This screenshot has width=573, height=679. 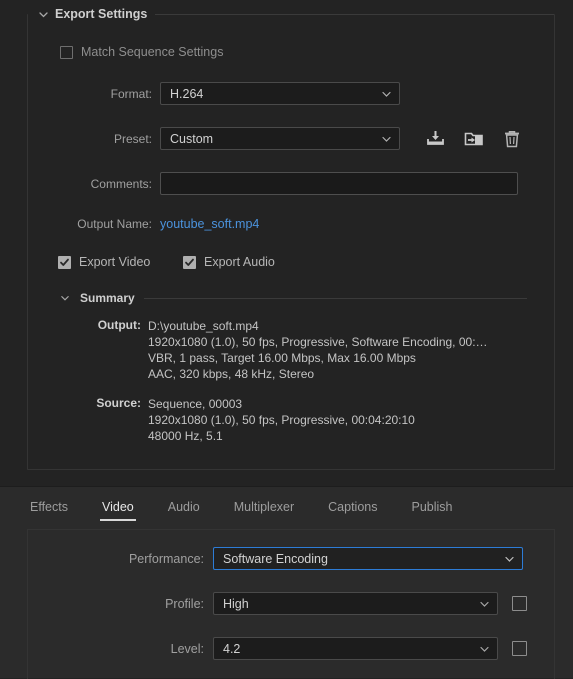 What do you see at coordinates (152, 52) in the screenshot?
I see `match-sequence-settings-label: Match Sequence Settings` at bounding box center [152, 52].